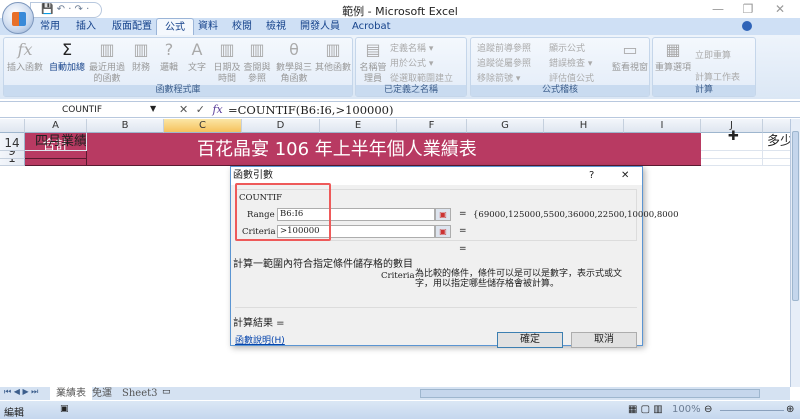 This screenshot has height=419, width=800. What do you see at coordinates (421, 77) in the screenshot?
I see `create-from-selection-button: 從選取範圍建立` at bounding box center [421, 77].